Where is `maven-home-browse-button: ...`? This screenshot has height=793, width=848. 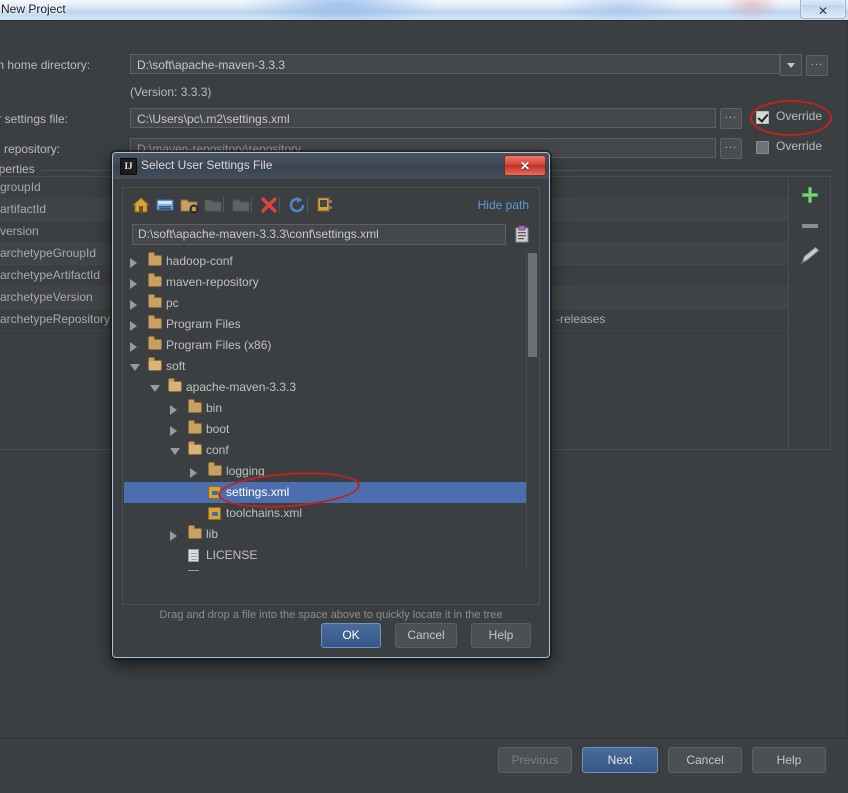
maven-home-browse-button: ... is located at coordinates (817, 65).